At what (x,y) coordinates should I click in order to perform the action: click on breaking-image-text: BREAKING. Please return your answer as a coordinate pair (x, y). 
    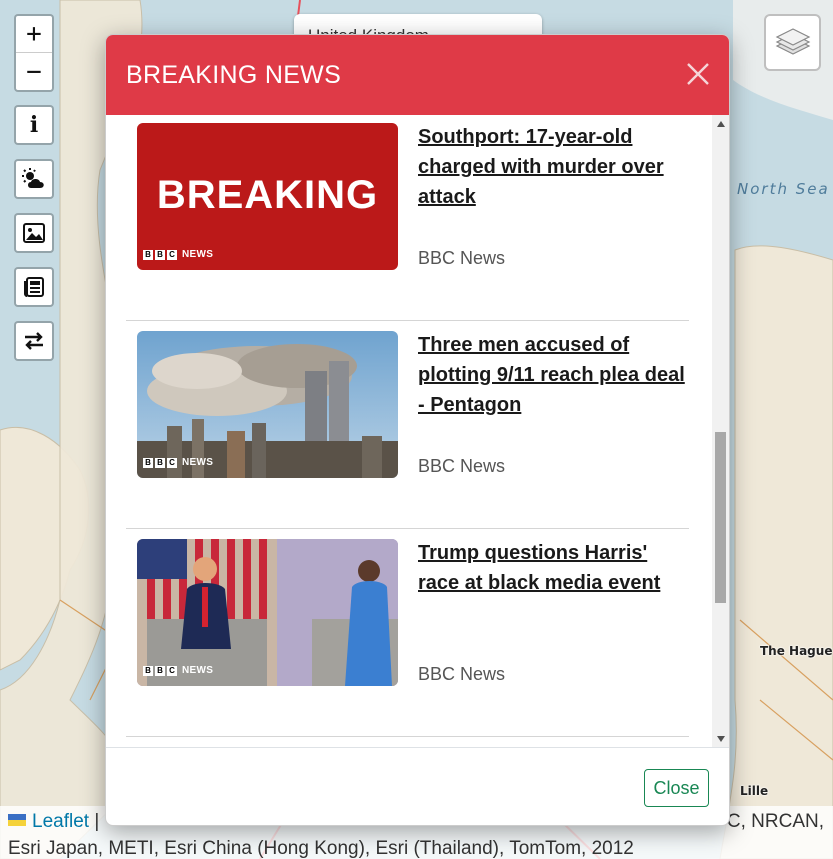
    Looking at the image, I should click on (267, 195).